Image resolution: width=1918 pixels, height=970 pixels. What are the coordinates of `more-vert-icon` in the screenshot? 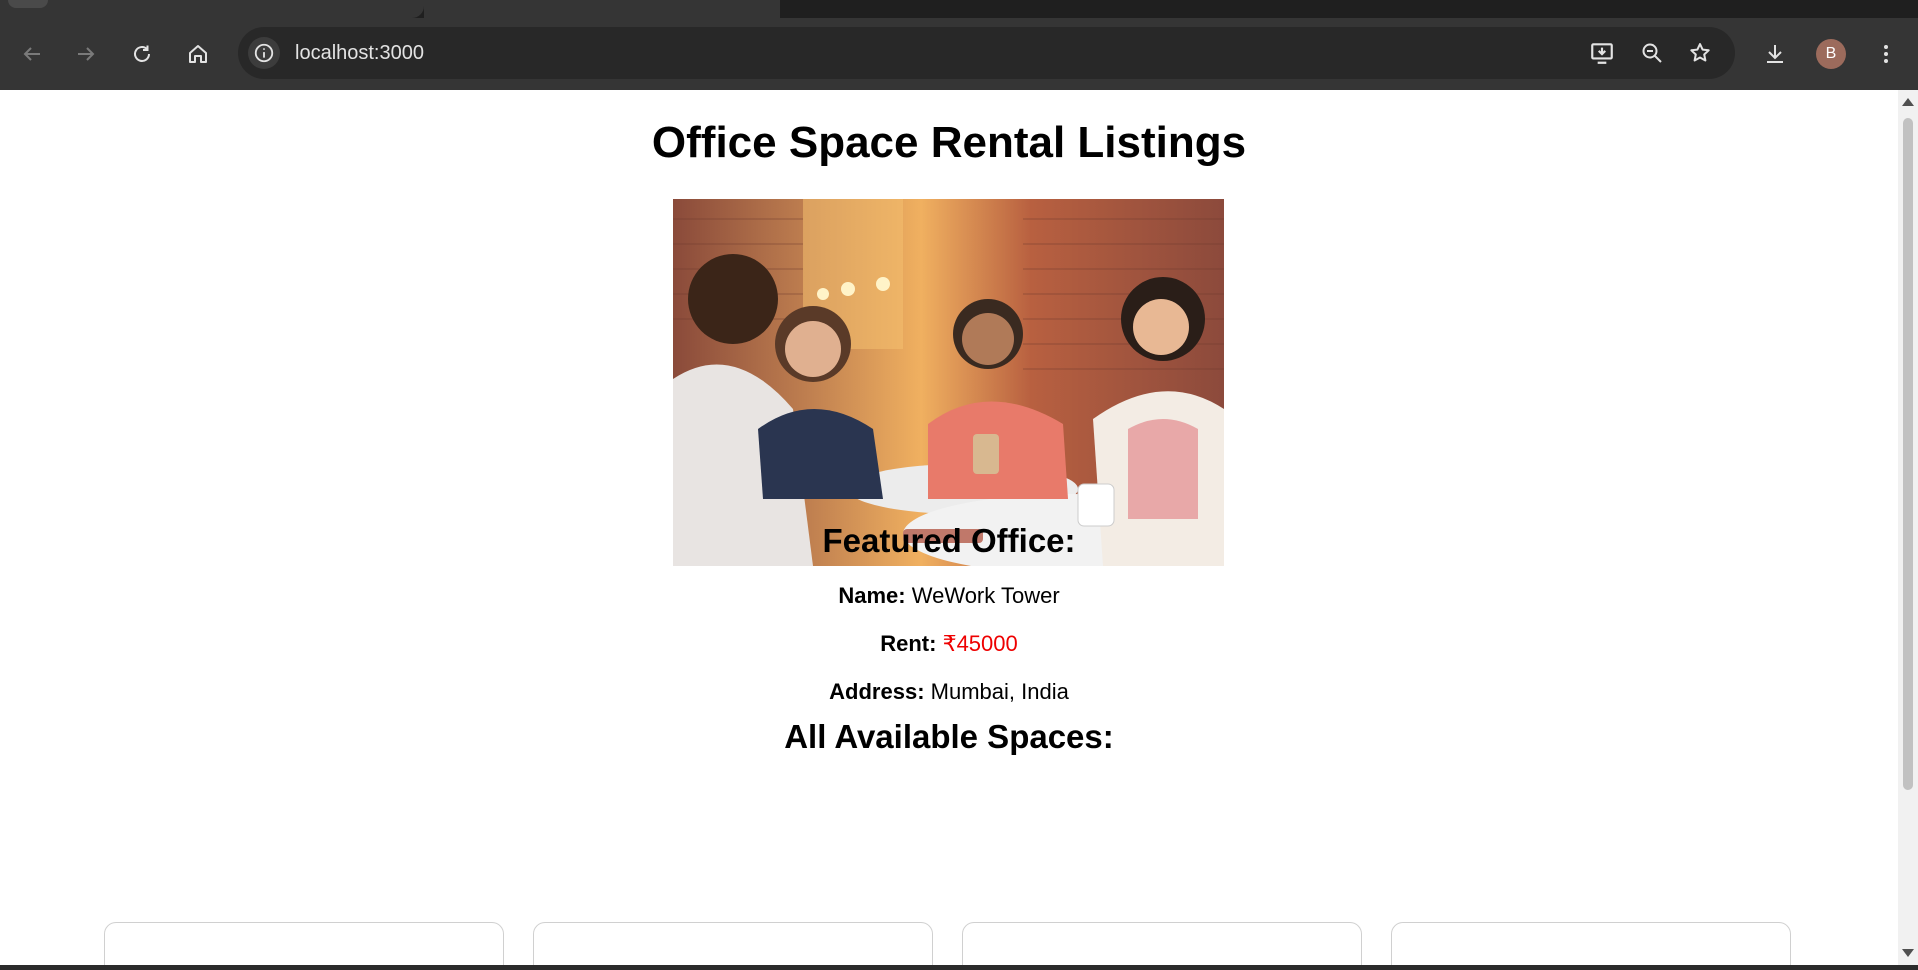 It's located at (1886, 54).